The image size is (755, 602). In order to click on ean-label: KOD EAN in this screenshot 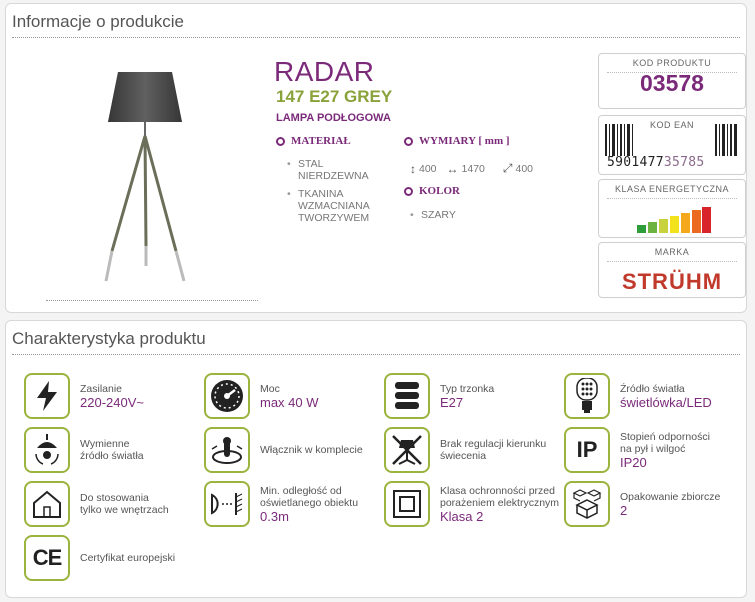, I will do `click(672, 125)`.